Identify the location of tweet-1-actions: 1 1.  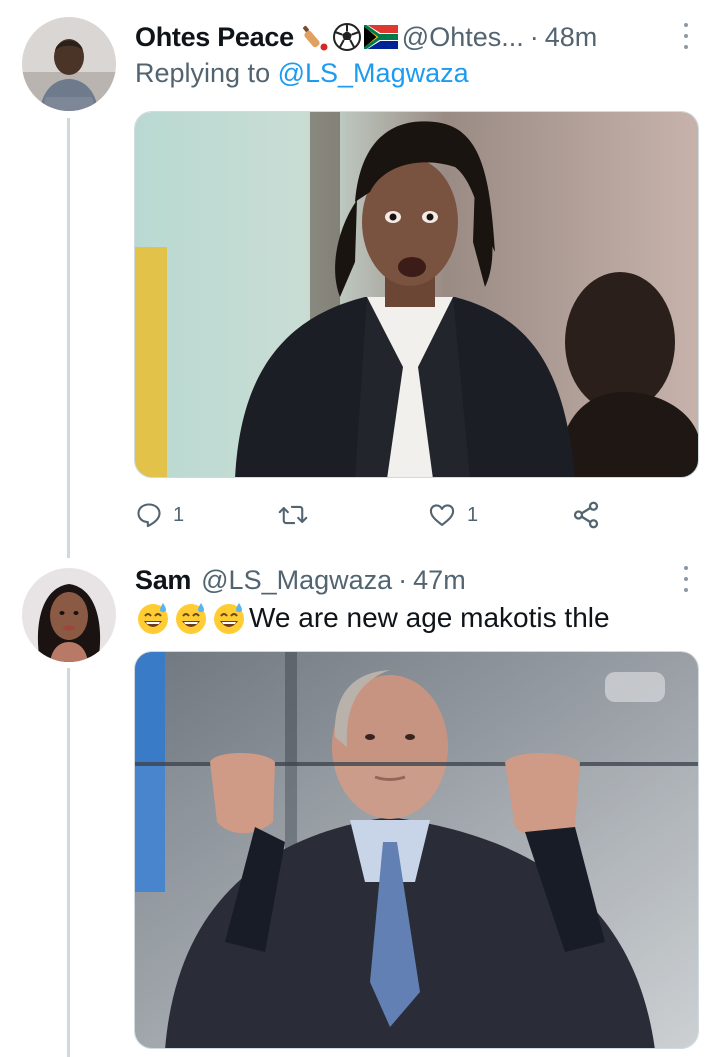
(375, 515).